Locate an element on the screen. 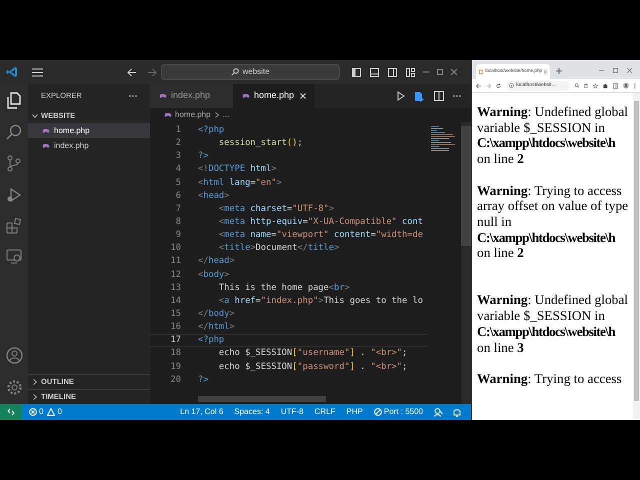 The height and width of the screenshot is (480, 640). blocked-circle-icon is located at coordinates (378, 412).